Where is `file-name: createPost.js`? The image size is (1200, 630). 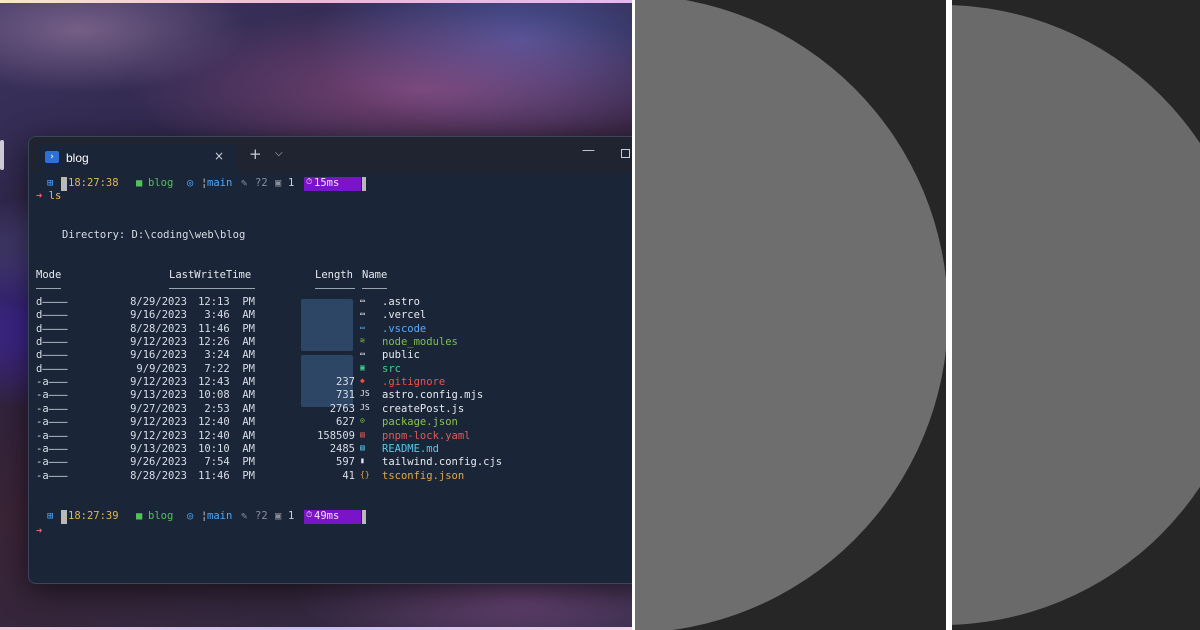 file-name: createPost.js is located at coordinates (423, 408).